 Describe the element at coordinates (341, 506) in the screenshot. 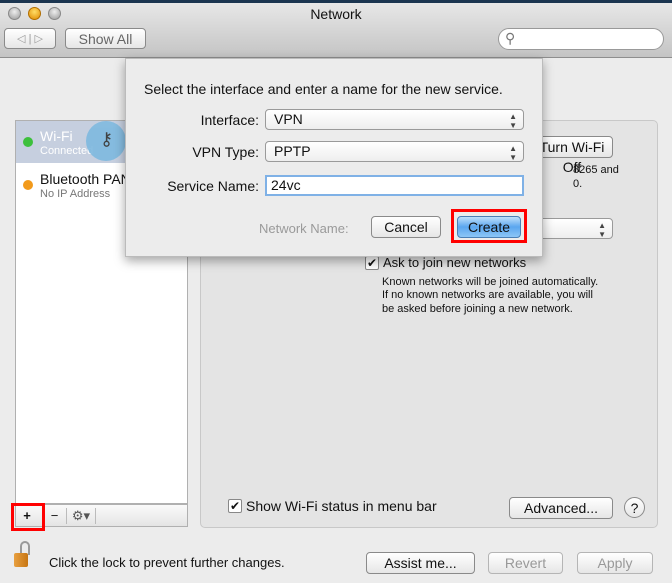

I see `show-status-label: Show Wi-Fi status in menu bar` at that location.